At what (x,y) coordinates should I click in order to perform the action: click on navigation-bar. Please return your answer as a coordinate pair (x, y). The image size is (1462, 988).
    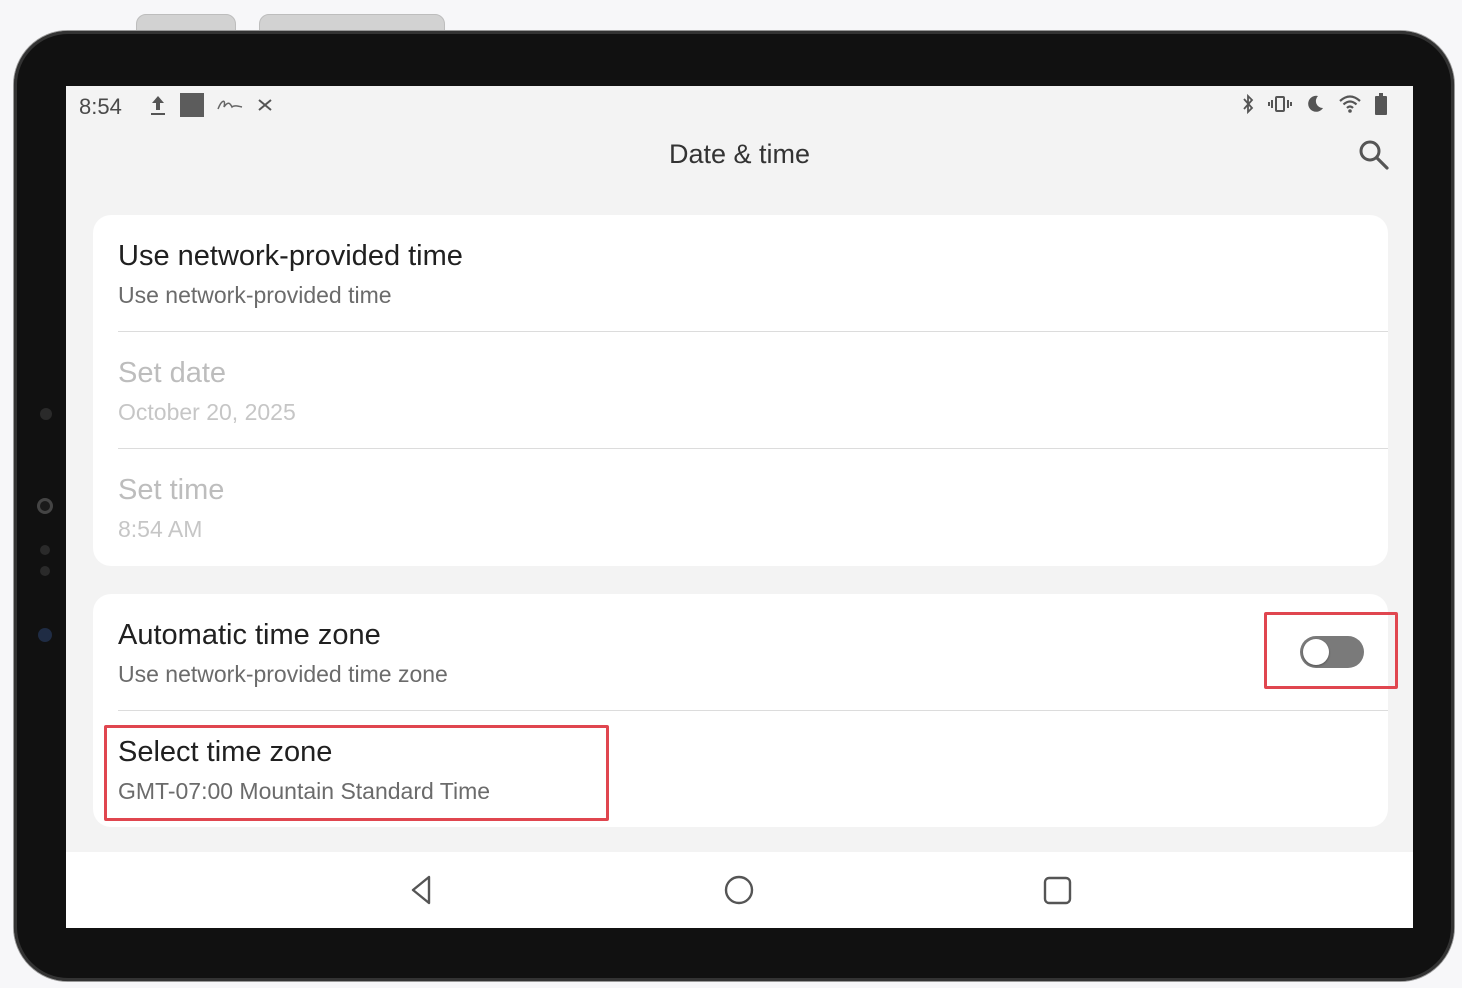
    Looking at the image, I should click on (739, 890).